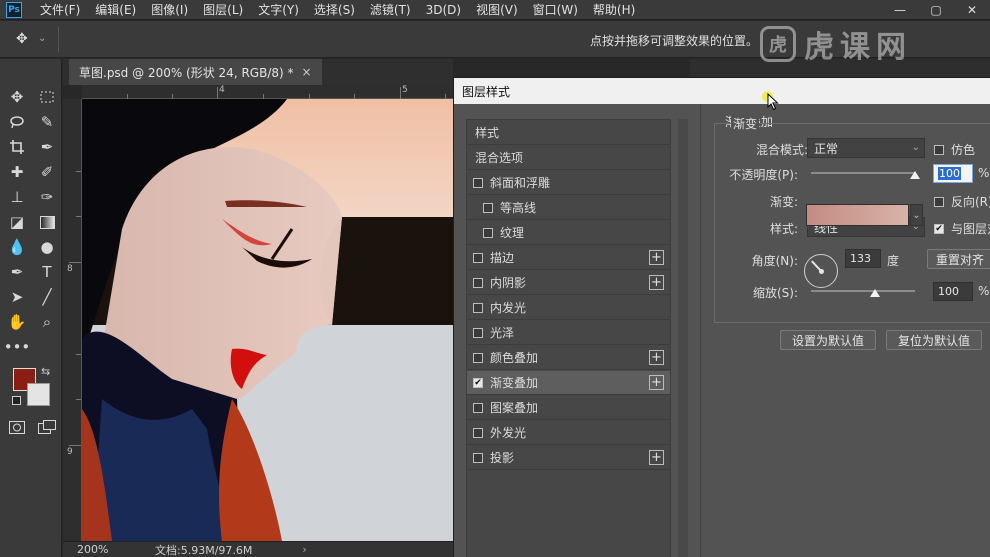 The width and height of the screenshot is (990, 557). Describe the element at coordinates (105, 549) in the screenshot. I see `zoom-level: 200%` at that location.